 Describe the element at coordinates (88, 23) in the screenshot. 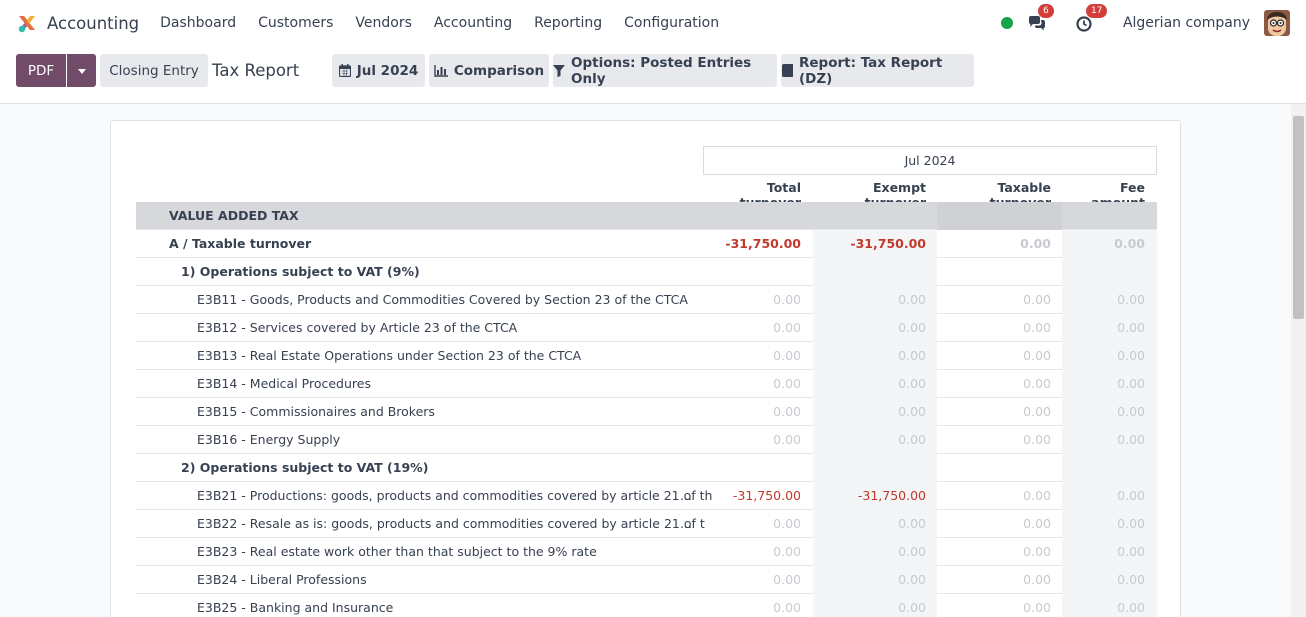

I see `app-brand: Accounting` at that location.